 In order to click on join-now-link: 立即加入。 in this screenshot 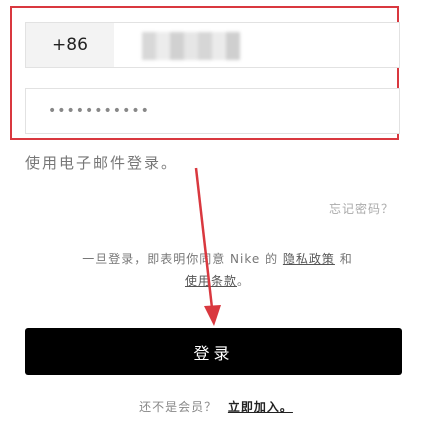, I will do `click(260, 407)`.